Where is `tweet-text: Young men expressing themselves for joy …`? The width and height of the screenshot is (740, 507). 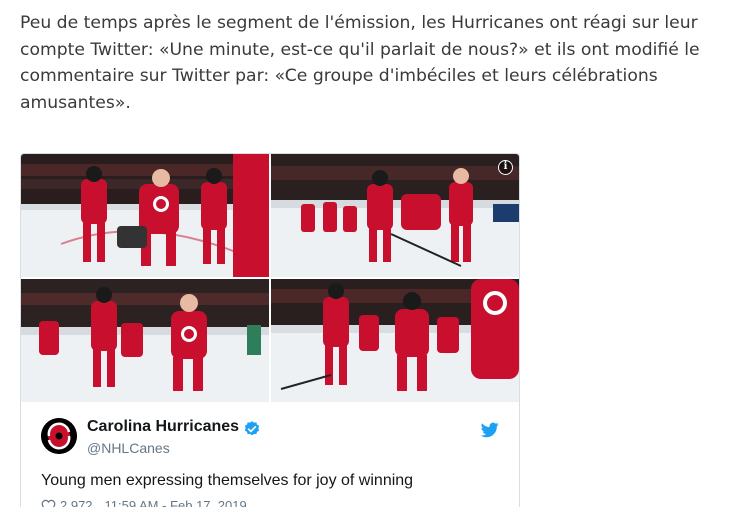
tweet-text: Young men expressing themselves for joy … is located at coordinates (227, 480).